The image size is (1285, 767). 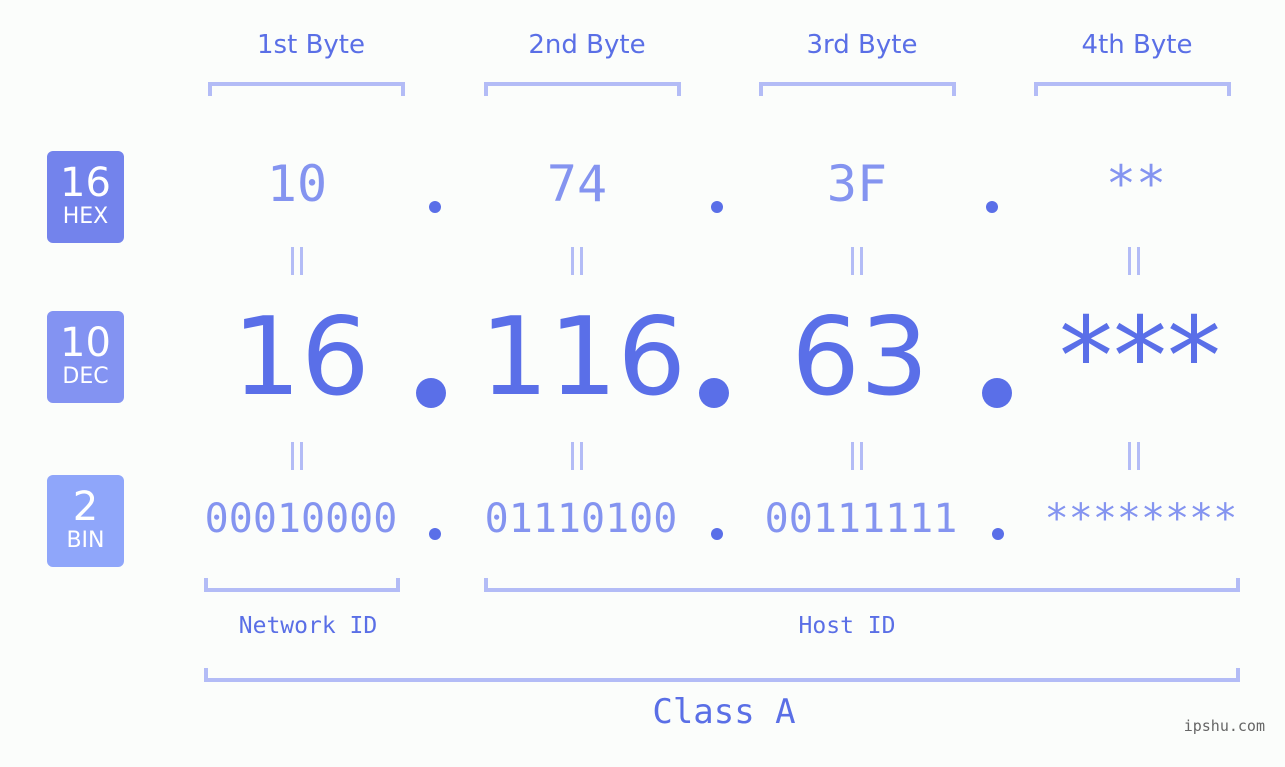 I want to click on bin-byte-1: 00010000, so click(x=301, y=519).